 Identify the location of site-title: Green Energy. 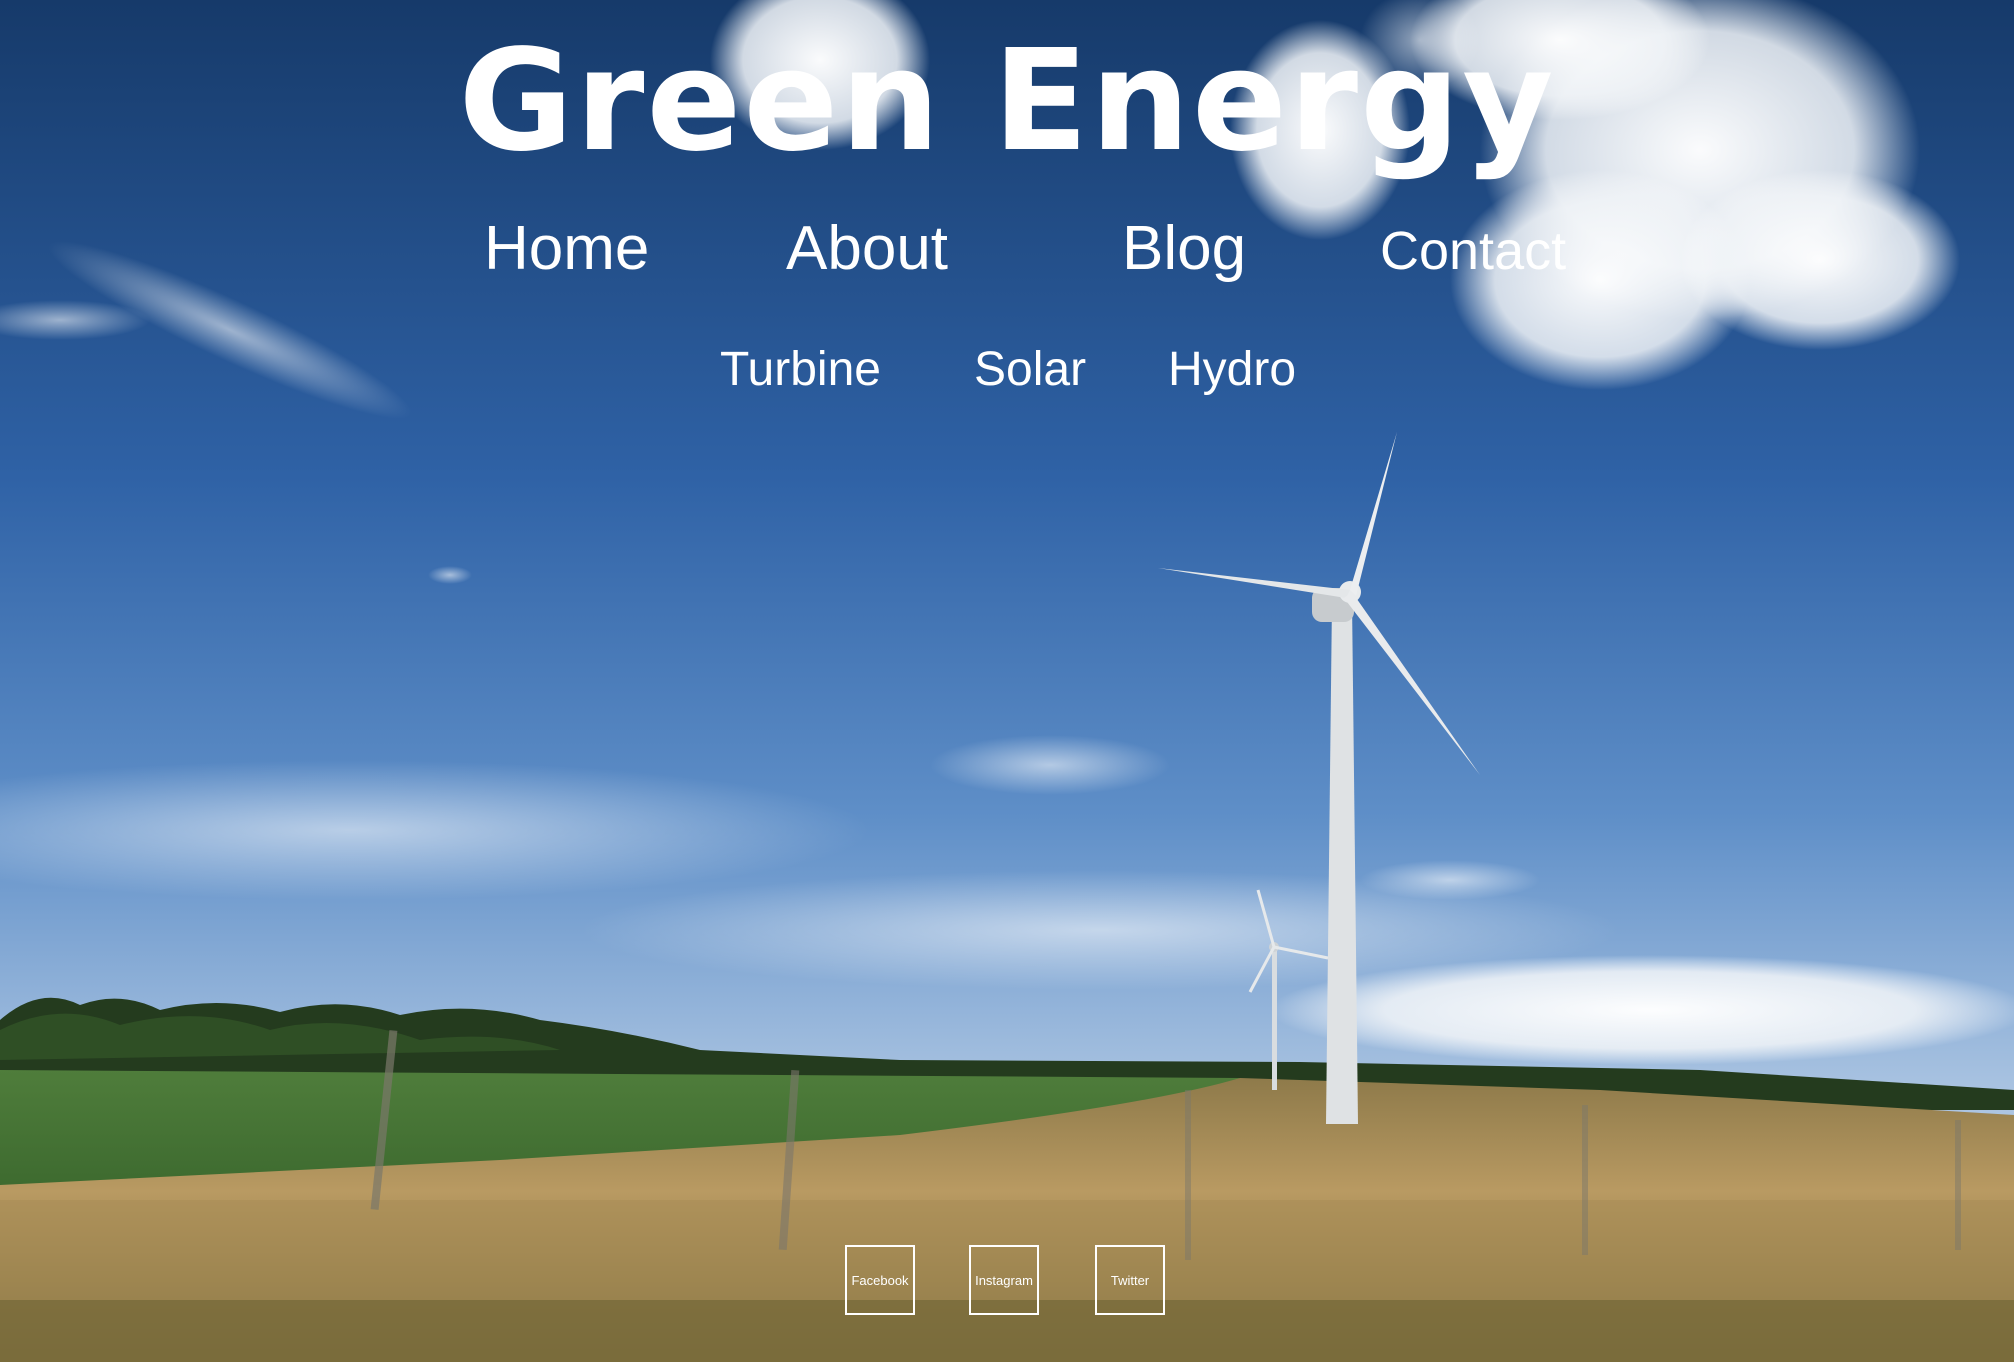
(1007, 101).